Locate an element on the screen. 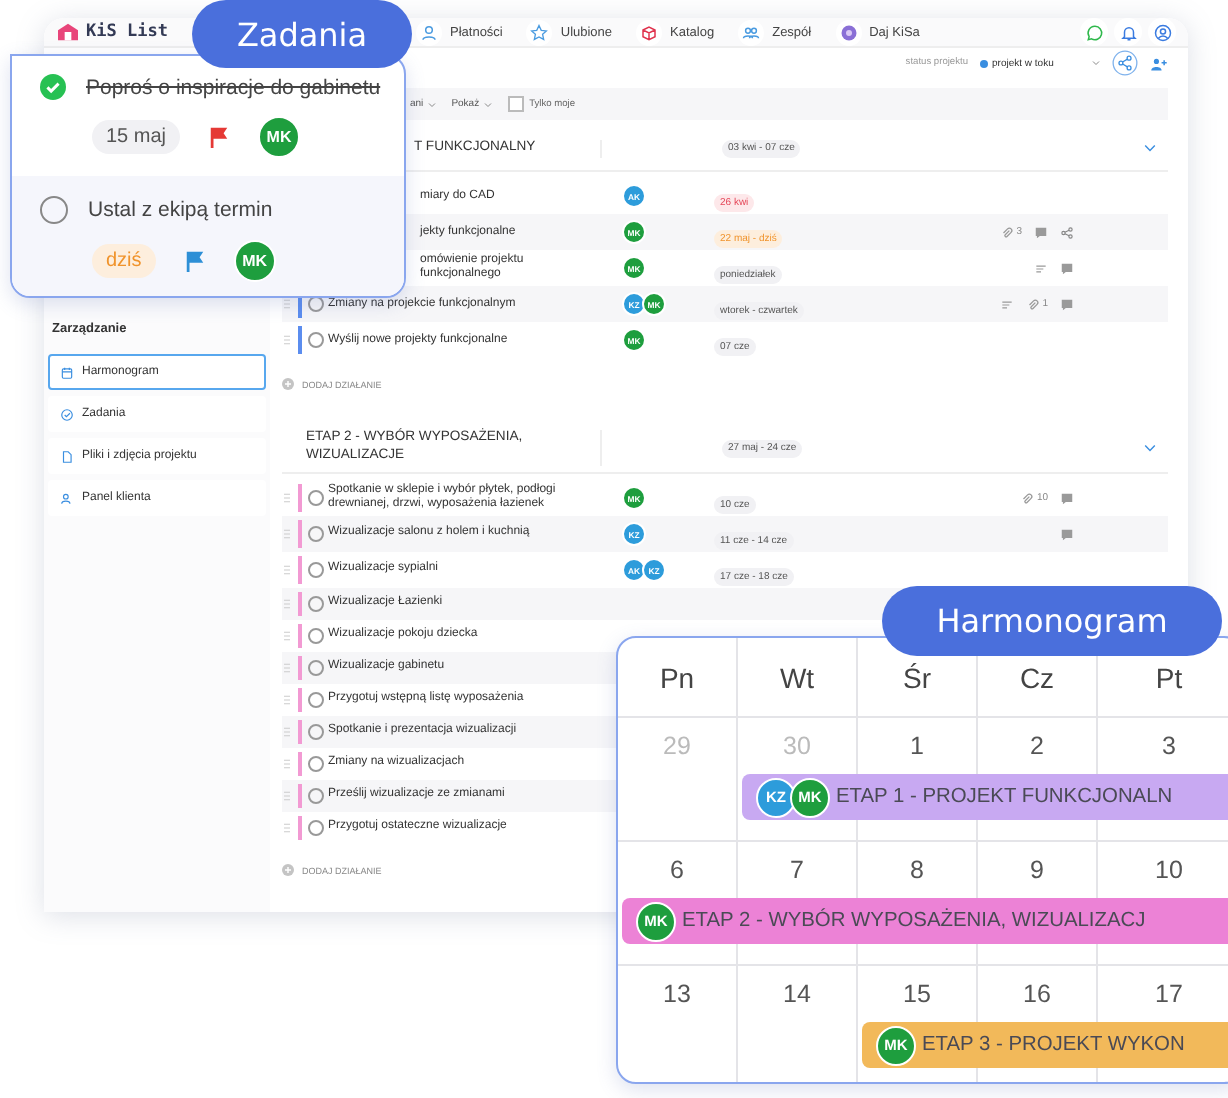 The height and width of the screenshot is (1098, 1228). day-number: 9 is located at coordinates (1037, 871).